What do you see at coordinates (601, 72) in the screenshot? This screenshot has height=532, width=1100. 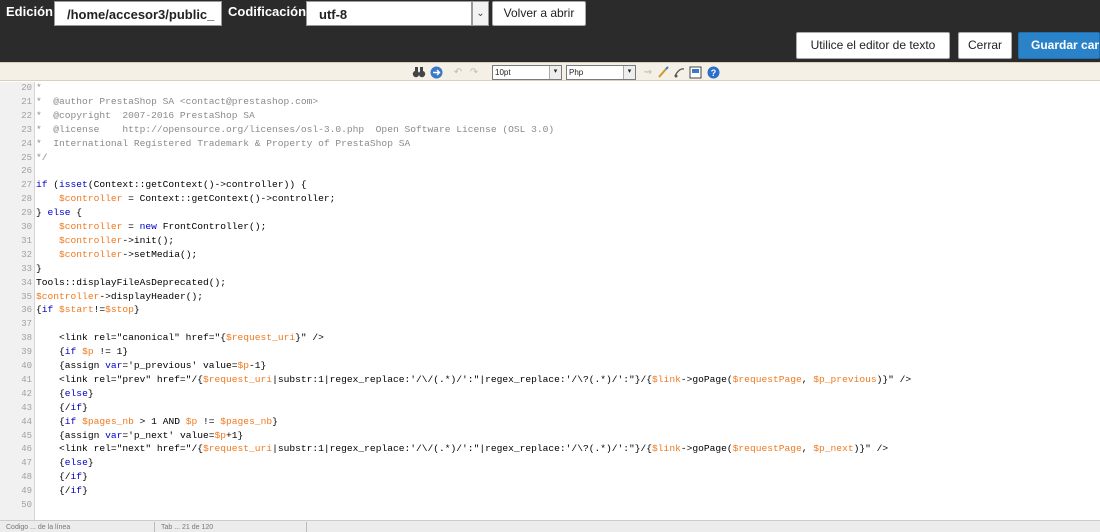 I see `syntax-select: Php ▾` at bounding box center [601, 72].